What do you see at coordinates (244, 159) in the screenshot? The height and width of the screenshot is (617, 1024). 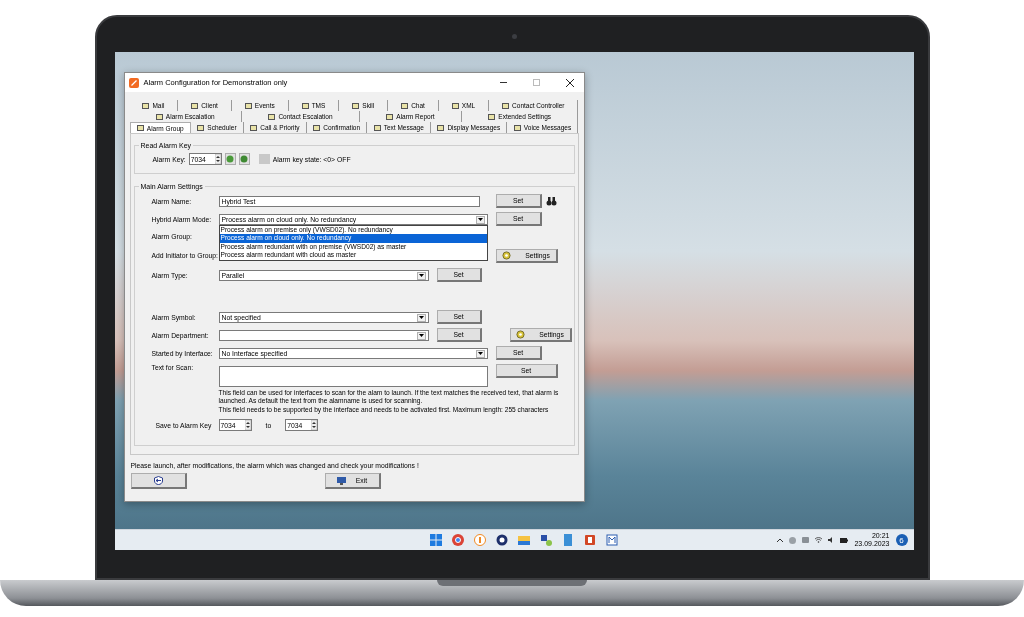 I see `refresh-button` at bounding box center [244, 159].